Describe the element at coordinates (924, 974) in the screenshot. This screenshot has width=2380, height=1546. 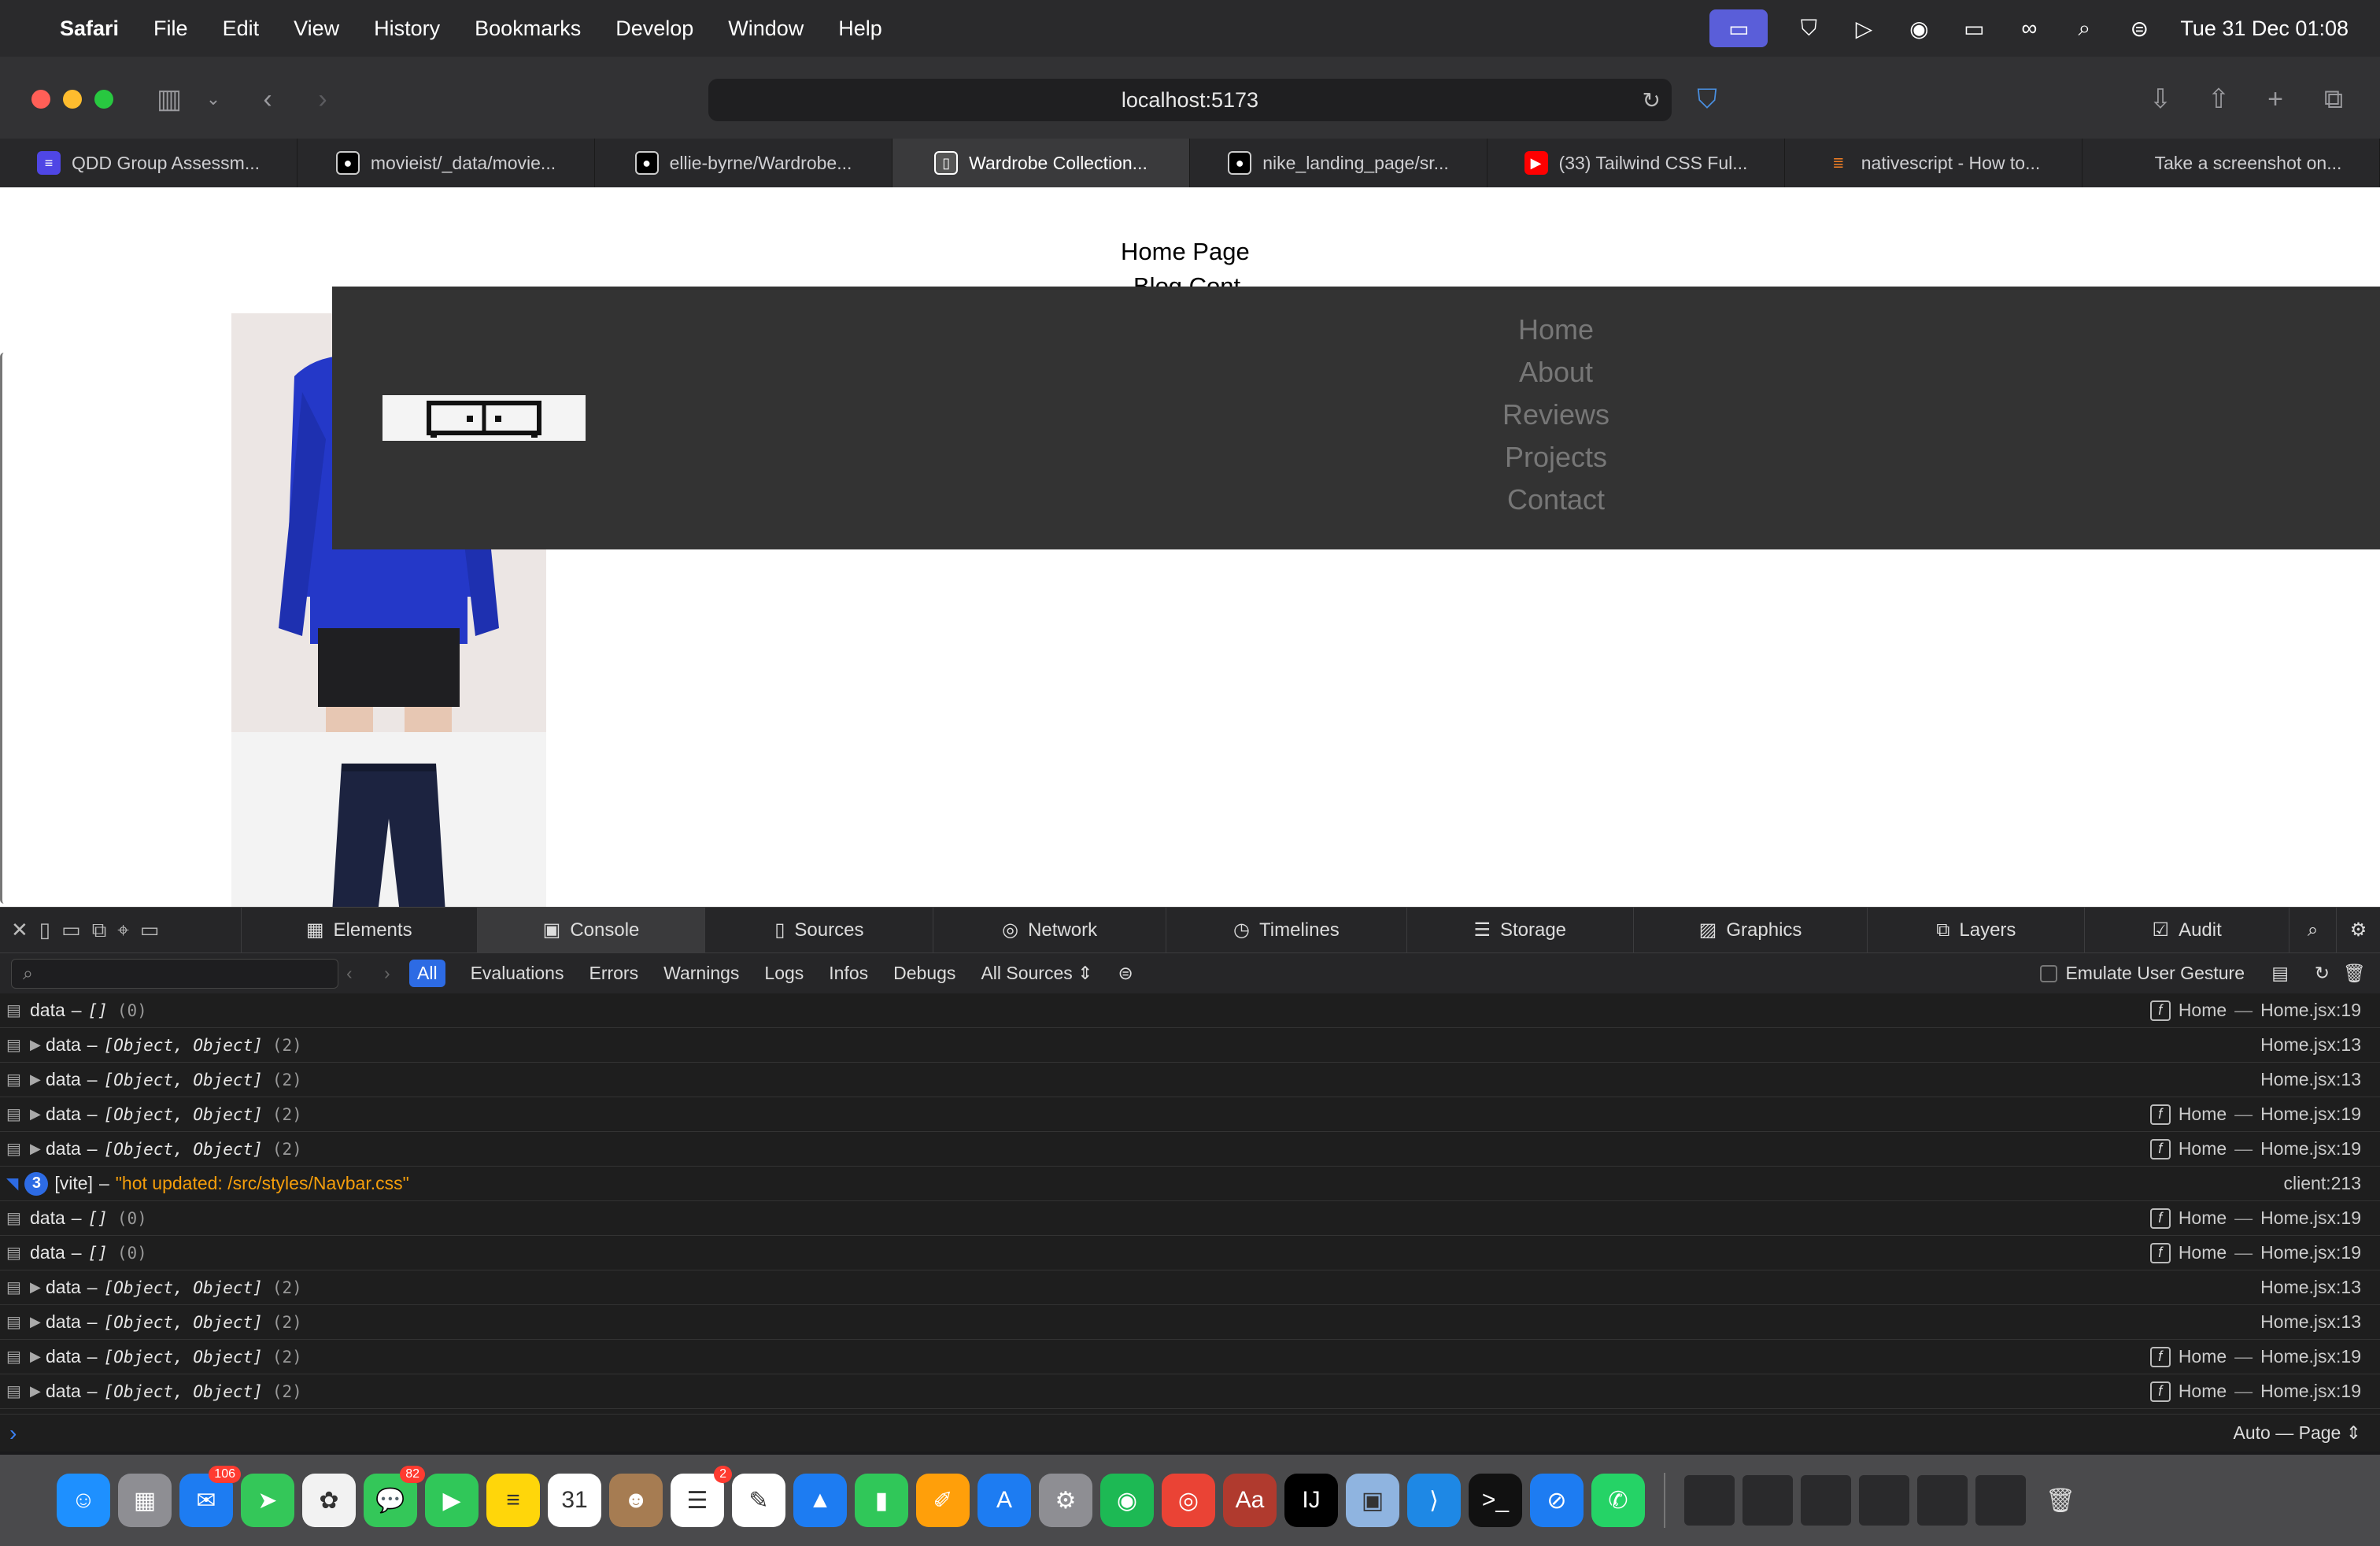
I see `filter-debugs: Debugs` at that location.